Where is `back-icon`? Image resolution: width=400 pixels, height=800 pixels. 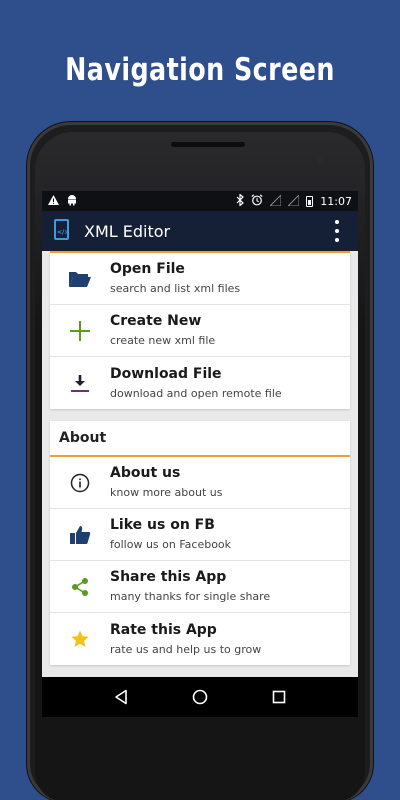 back-icon is located at coordinates (121, 697).